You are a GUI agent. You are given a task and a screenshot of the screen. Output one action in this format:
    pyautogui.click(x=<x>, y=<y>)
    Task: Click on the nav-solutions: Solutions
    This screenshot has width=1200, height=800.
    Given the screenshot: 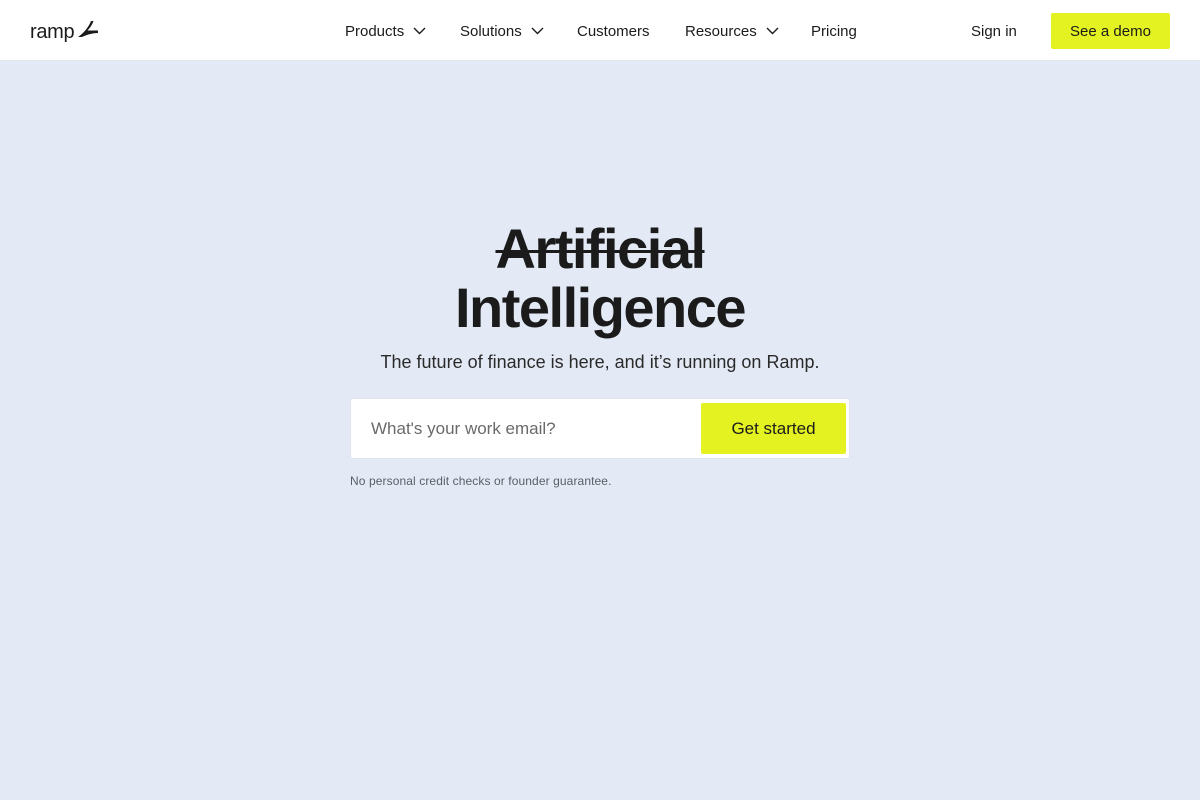 What is the action you would take?
    pyautogui.click(x=502, y=31)
    